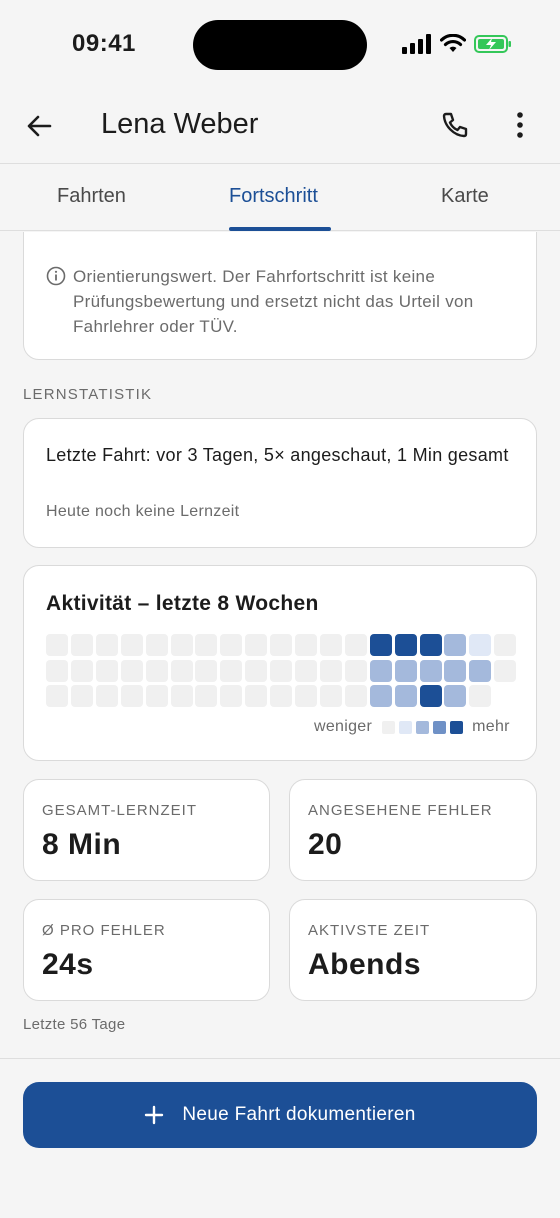 The width and height of the screenshot is (560, 1218). I want to click on new-drive-button: Neue Fahrt dokumentieren, so click(280, 1115).